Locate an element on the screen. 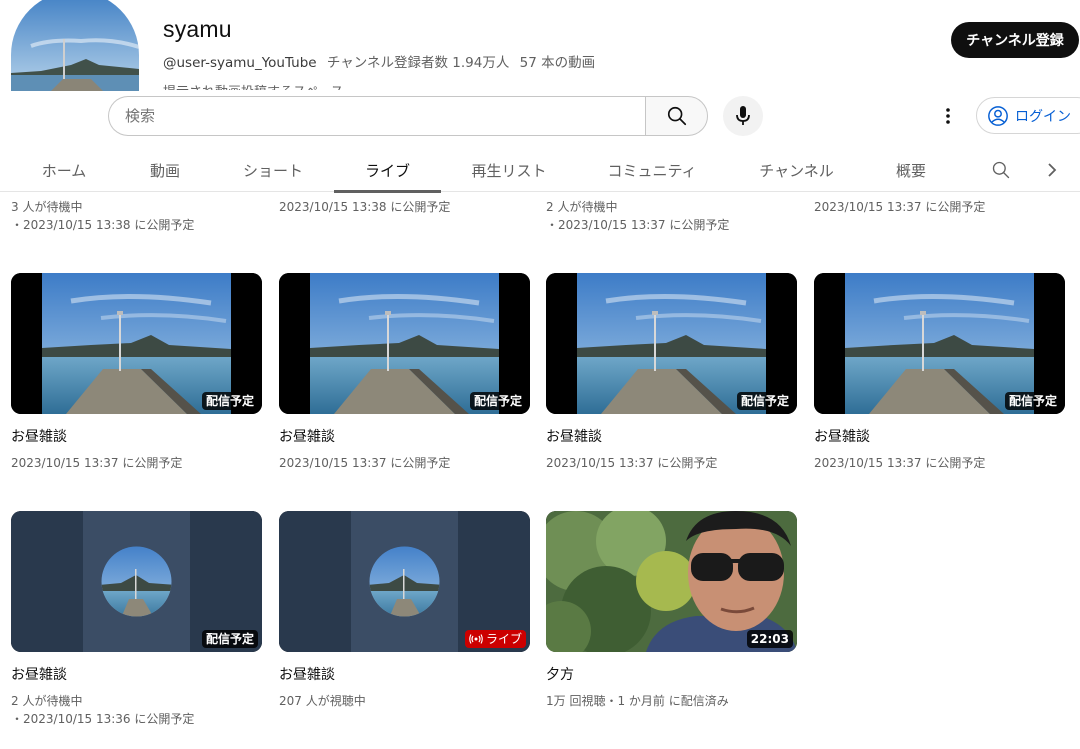 Image resolution: width=1080 pixels, height=749 pixels. channel-tabs: ホーム 動画 ショート ライブ 再生リスト コミュニティ チャンネル 概要 is located at coordinates (540, 170).